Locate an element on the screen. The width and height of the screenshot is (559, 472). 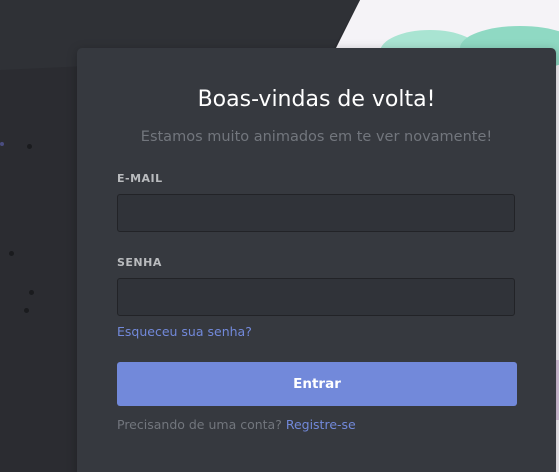
need-account-text: Precisando de uma conta? is located at coordinates (199, 424).